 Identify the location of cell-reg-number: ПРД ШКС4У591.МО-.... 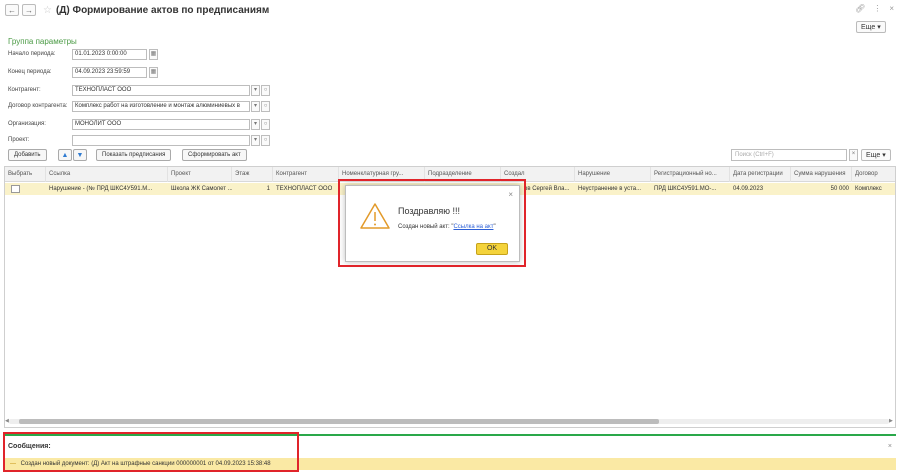
(685, 189).